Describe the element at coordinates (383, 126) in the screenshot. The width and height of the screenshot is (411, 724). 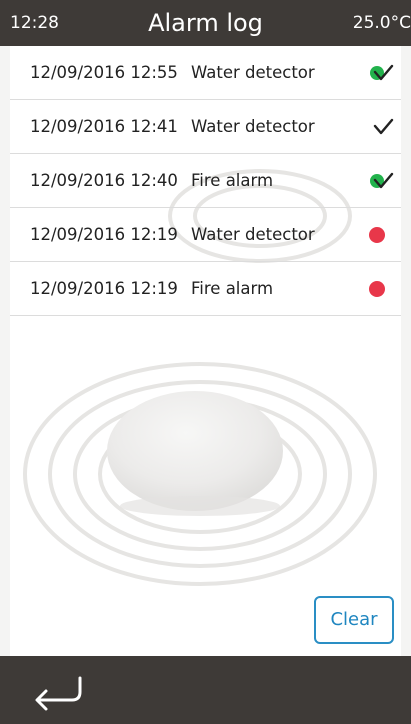
I see `checkmark-icon` at that location.